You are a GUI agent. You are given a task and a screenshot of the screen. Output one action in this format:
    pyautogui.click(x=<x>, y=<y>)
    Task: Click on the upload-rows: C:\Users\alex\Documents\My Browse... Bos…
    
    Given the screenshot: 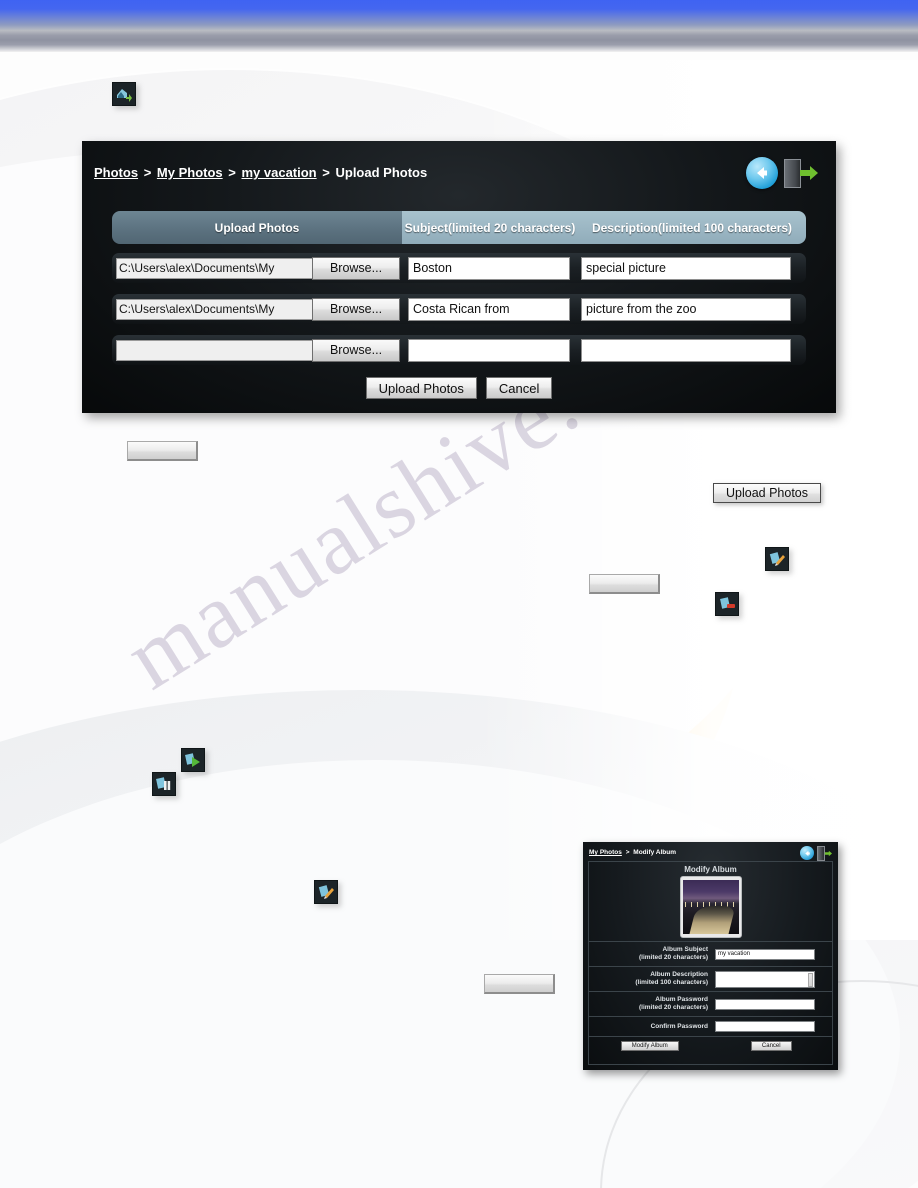 What is the action you would take?
    pyautogui.click(x=459, y=314)
    